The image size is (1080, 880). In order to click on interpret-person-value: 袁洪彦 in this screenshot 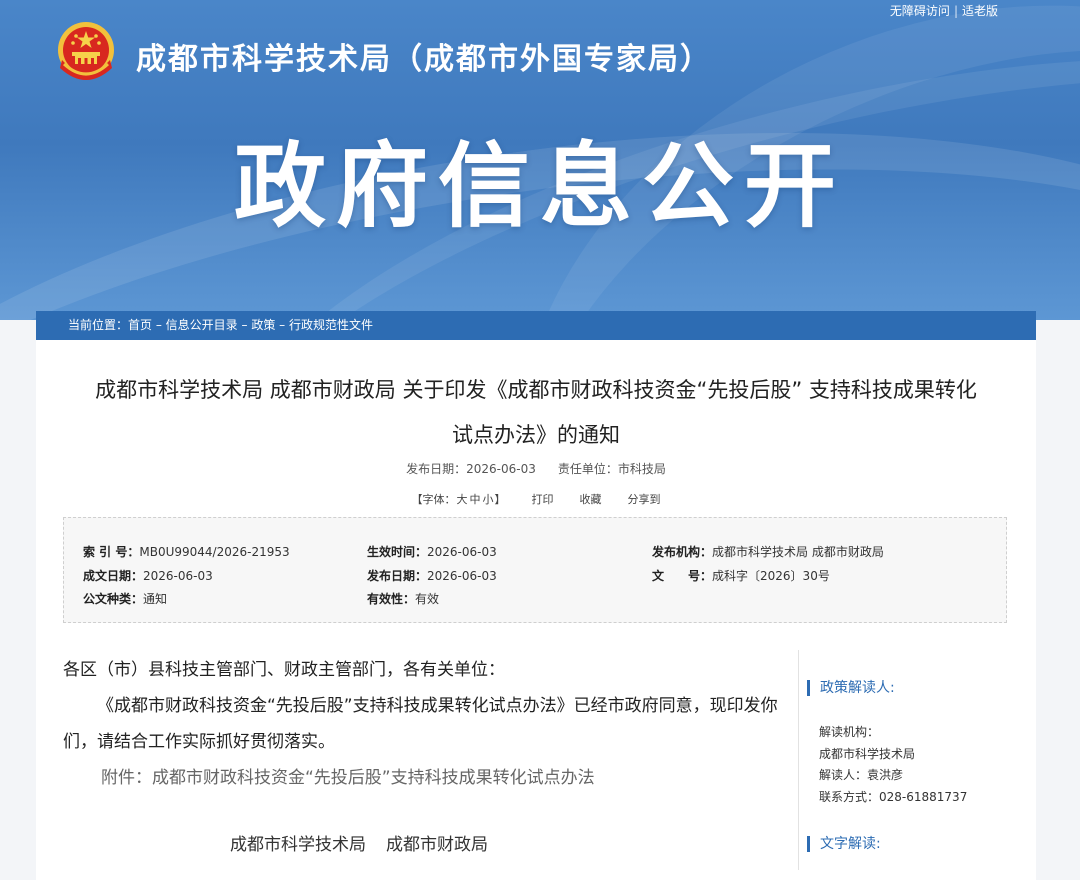, I will do `click(885, 775)`.